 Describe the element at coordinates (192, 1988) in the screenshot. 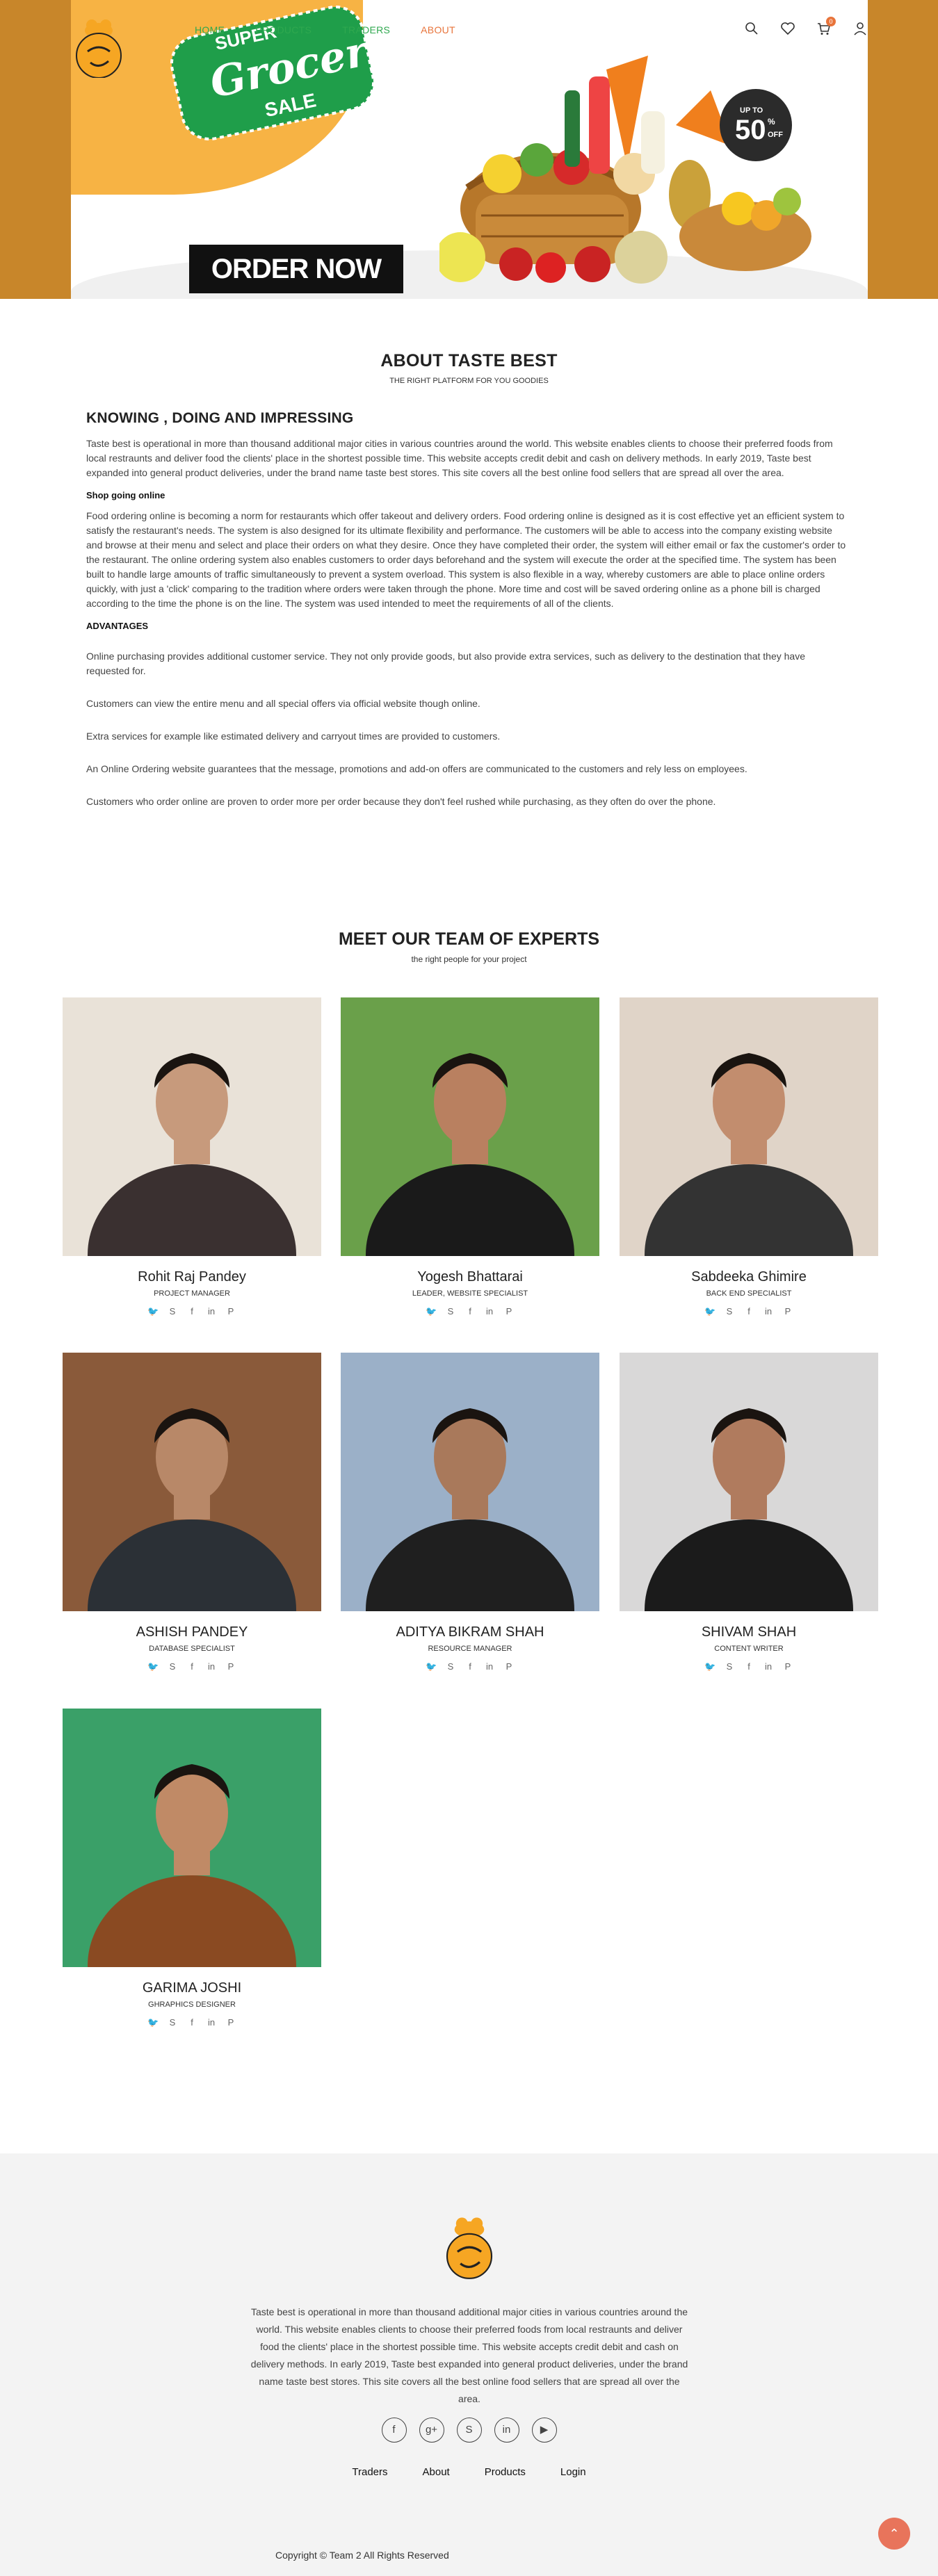

I see `team-member-name: GARIMA JOSHI` at that location.